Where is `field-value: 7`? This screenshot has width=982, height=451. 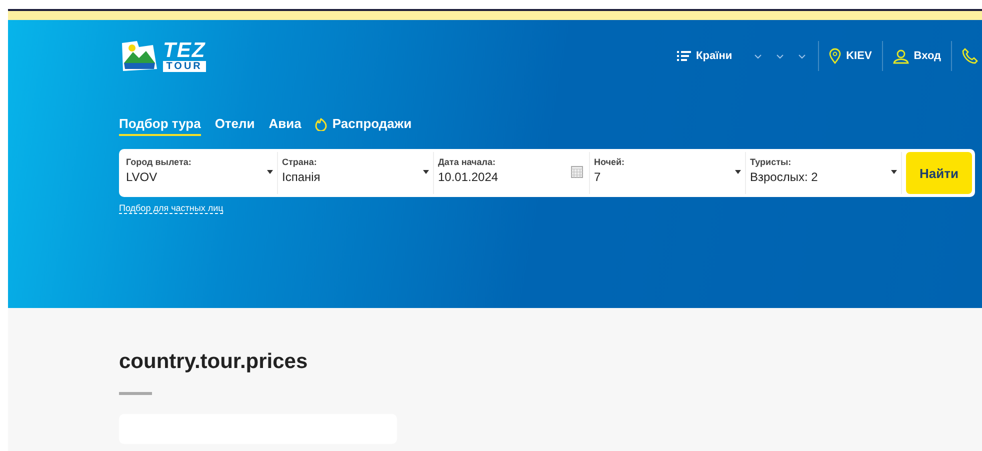
field-value: 7 is located at coordinates (597, 177).